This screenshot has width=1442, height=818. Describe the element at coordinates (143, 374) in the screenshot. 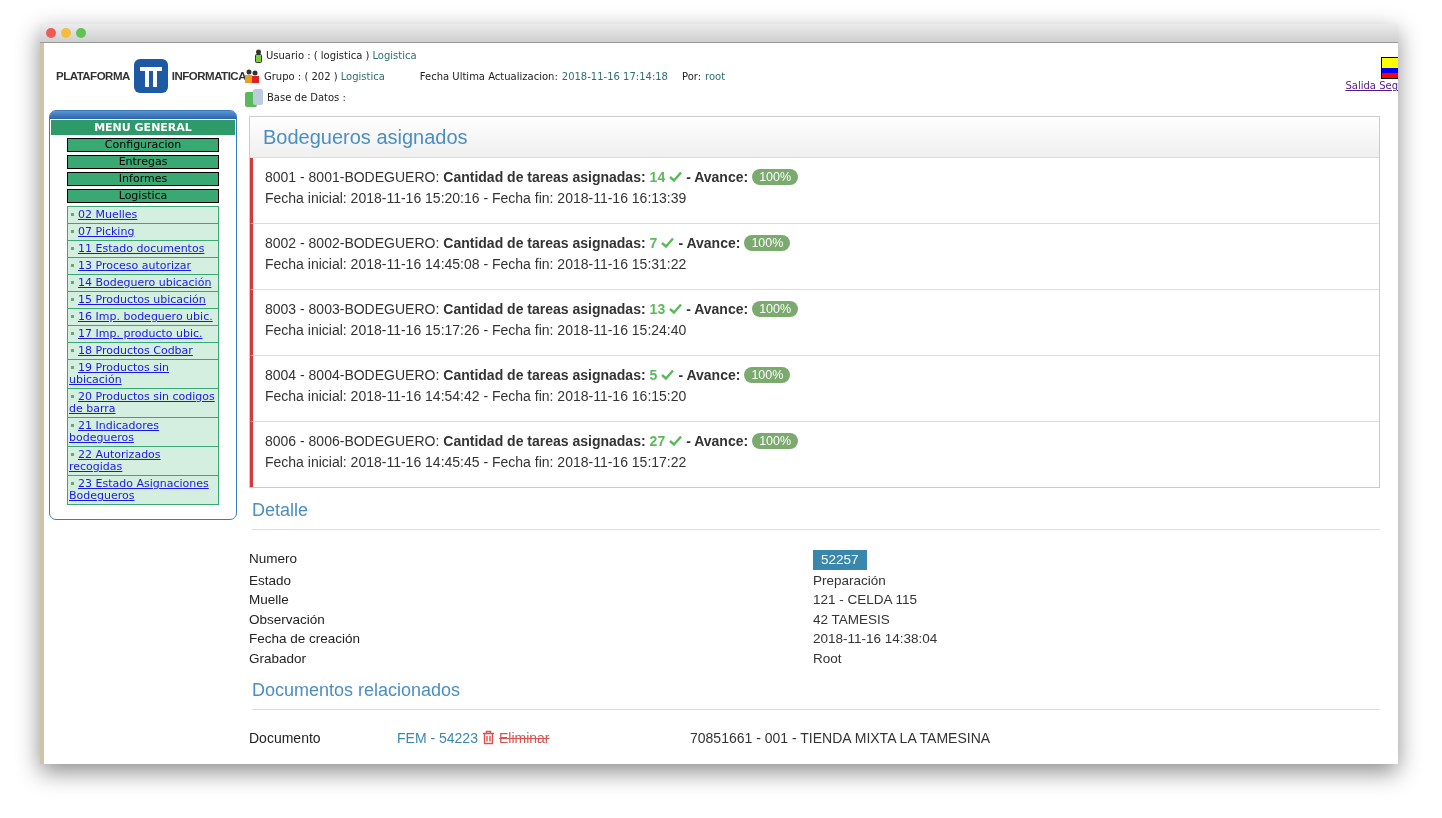

I see `menu-link: 19 Productos sin ubicación` at that location.